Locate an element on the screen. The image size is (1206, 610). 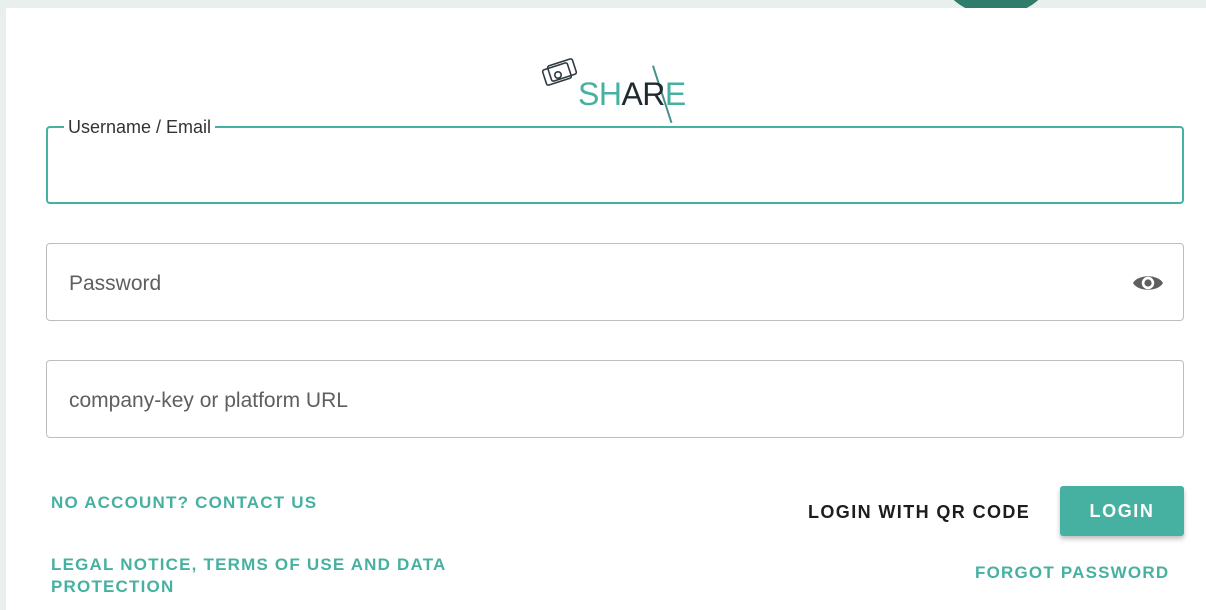
password-placeholder: Password is located at coordinates (115, 283).